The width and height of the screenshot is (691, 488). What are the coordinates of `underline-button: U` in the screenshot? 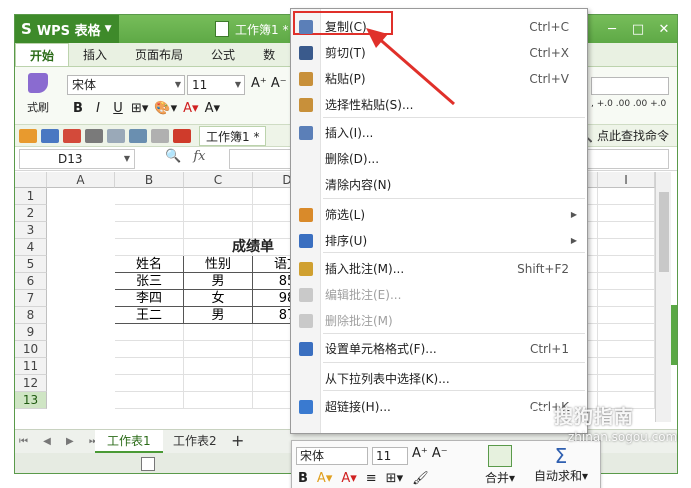 It's located at (118, 108).